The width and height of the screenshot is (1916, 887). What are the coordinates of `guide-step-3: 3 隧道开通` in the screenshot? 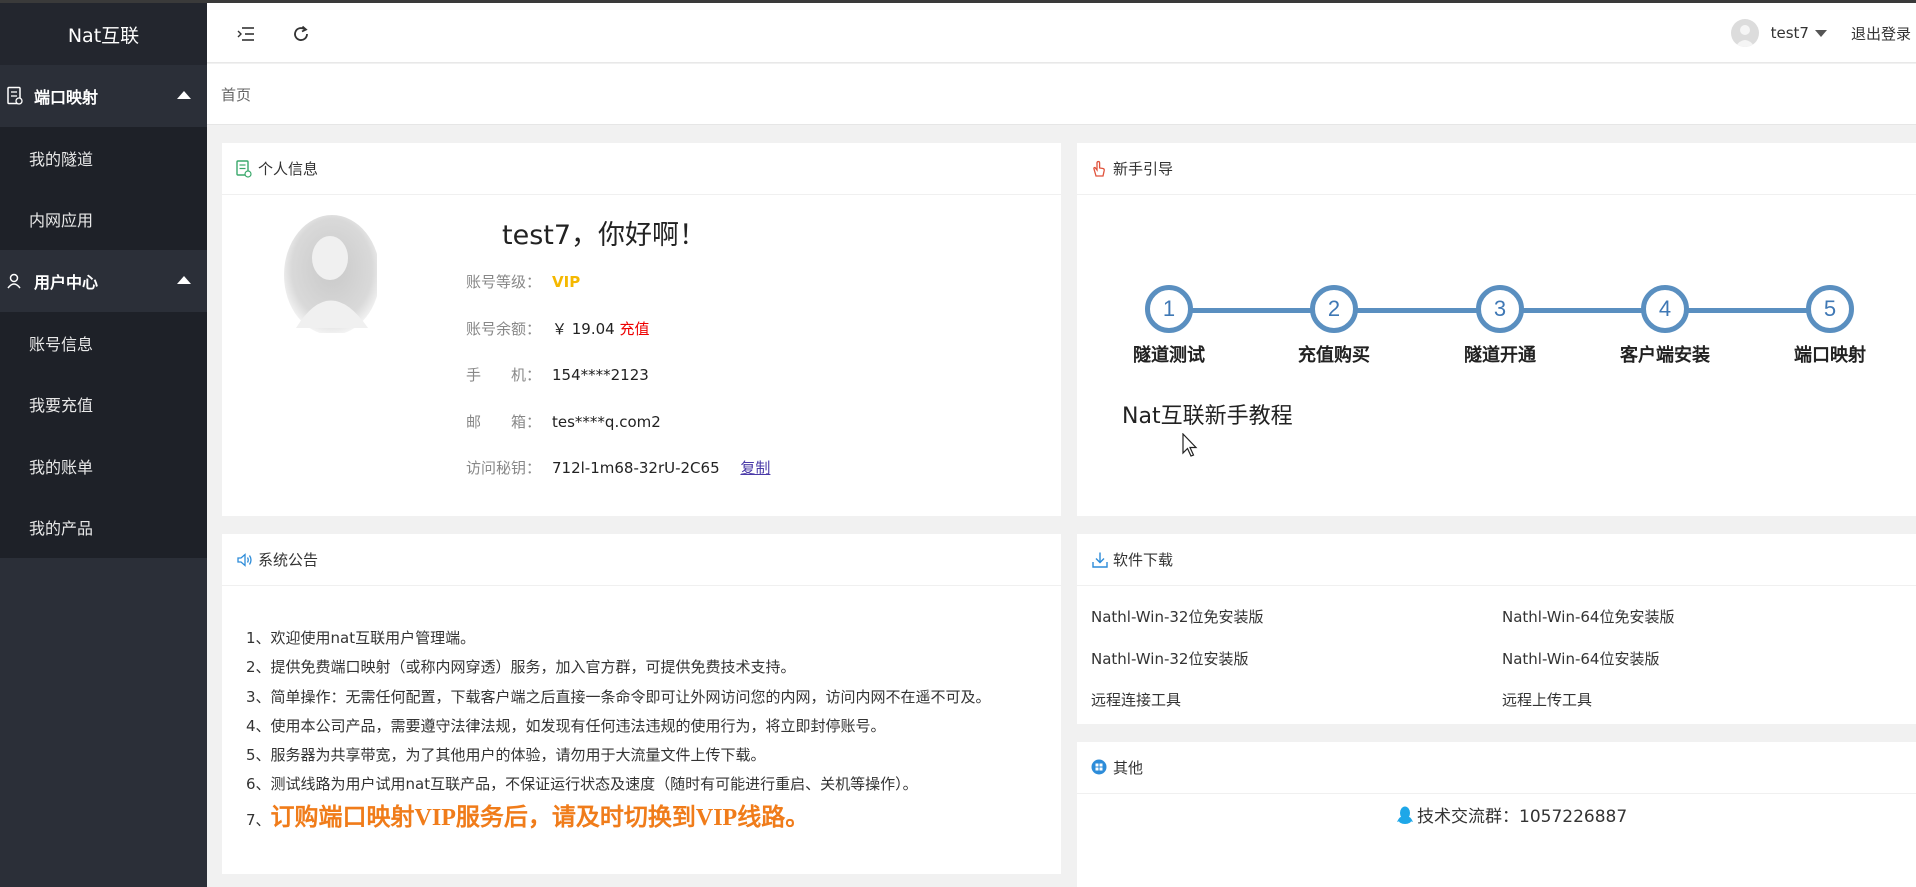 It's located at (1500, 326).